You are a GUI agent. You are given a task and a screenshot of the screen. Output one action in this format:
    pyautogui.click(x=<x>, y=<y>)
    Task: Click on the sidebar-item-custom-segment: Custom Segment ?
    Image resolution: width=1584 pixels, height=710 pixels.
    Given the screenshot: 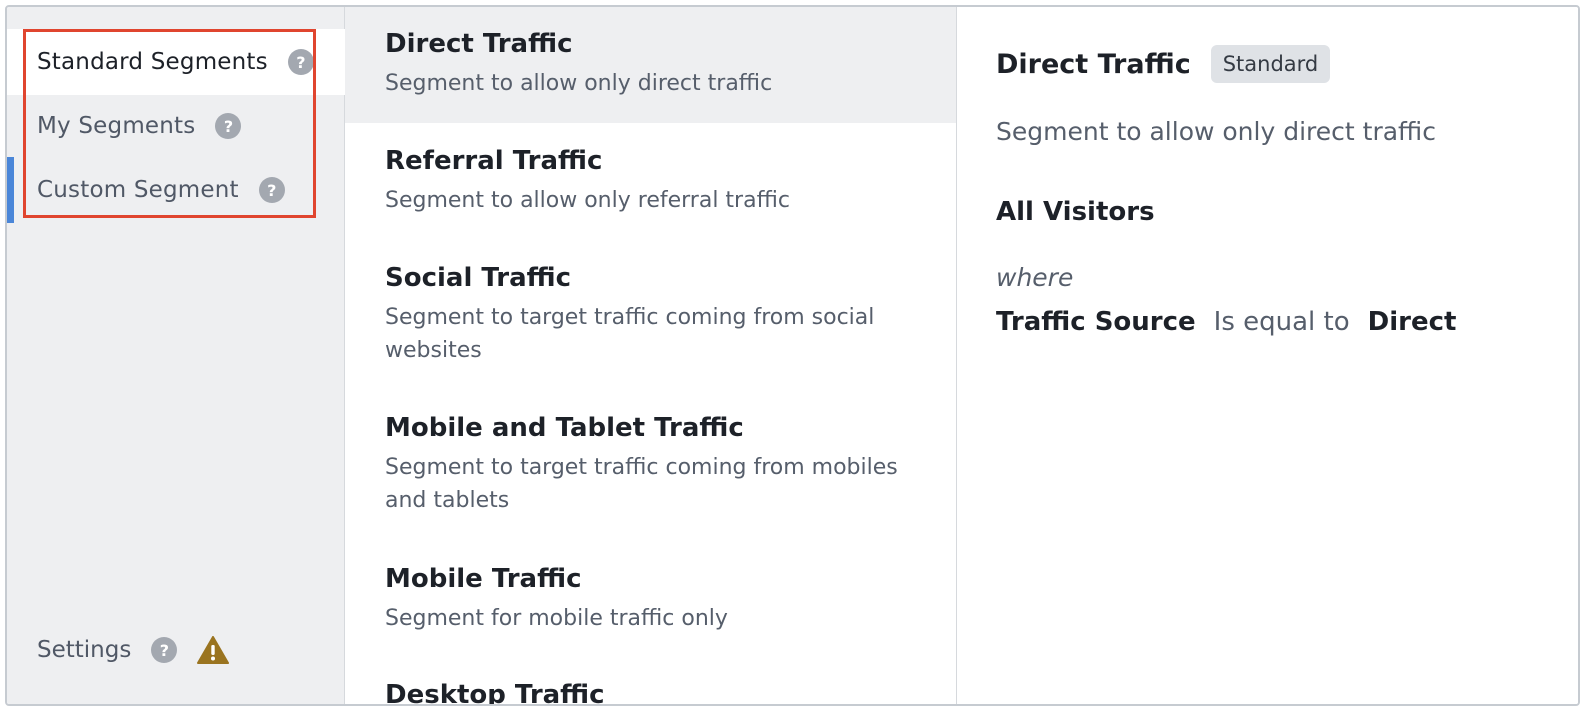 What is the action you would take?
    pyautogui.click(x=176, y=190)
    